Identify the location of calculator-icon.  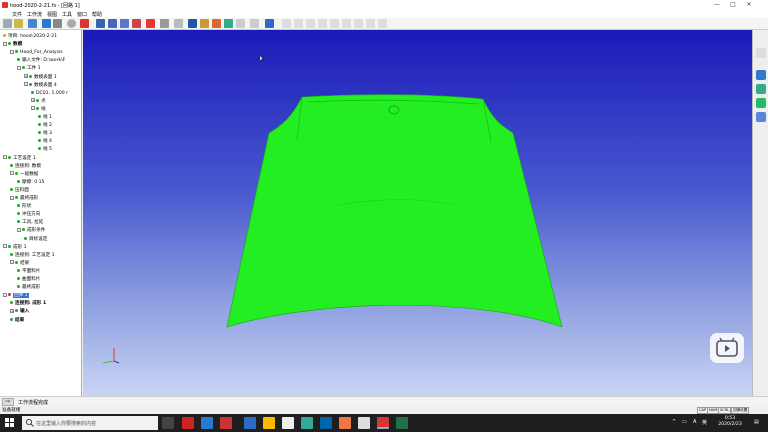
(288, 423).